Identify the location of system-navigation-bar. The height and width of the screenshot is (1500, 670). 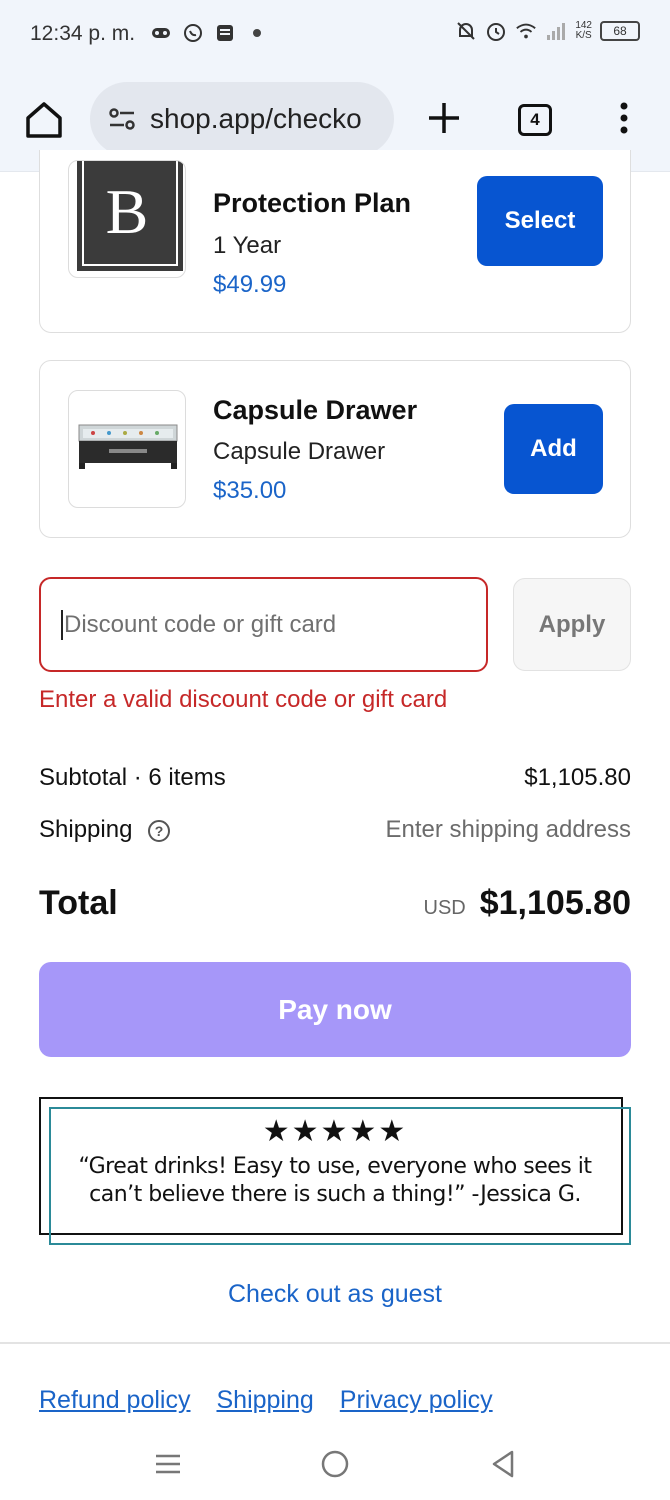
(335, 1465).